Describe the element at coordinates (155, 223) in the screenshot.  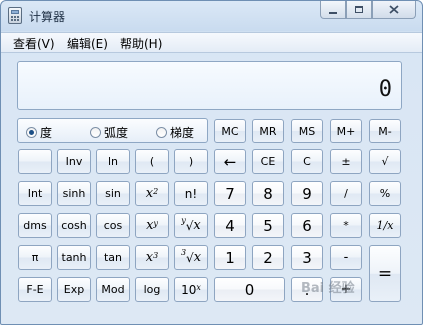
I see `key-x-power-y-exp: y` at that location.